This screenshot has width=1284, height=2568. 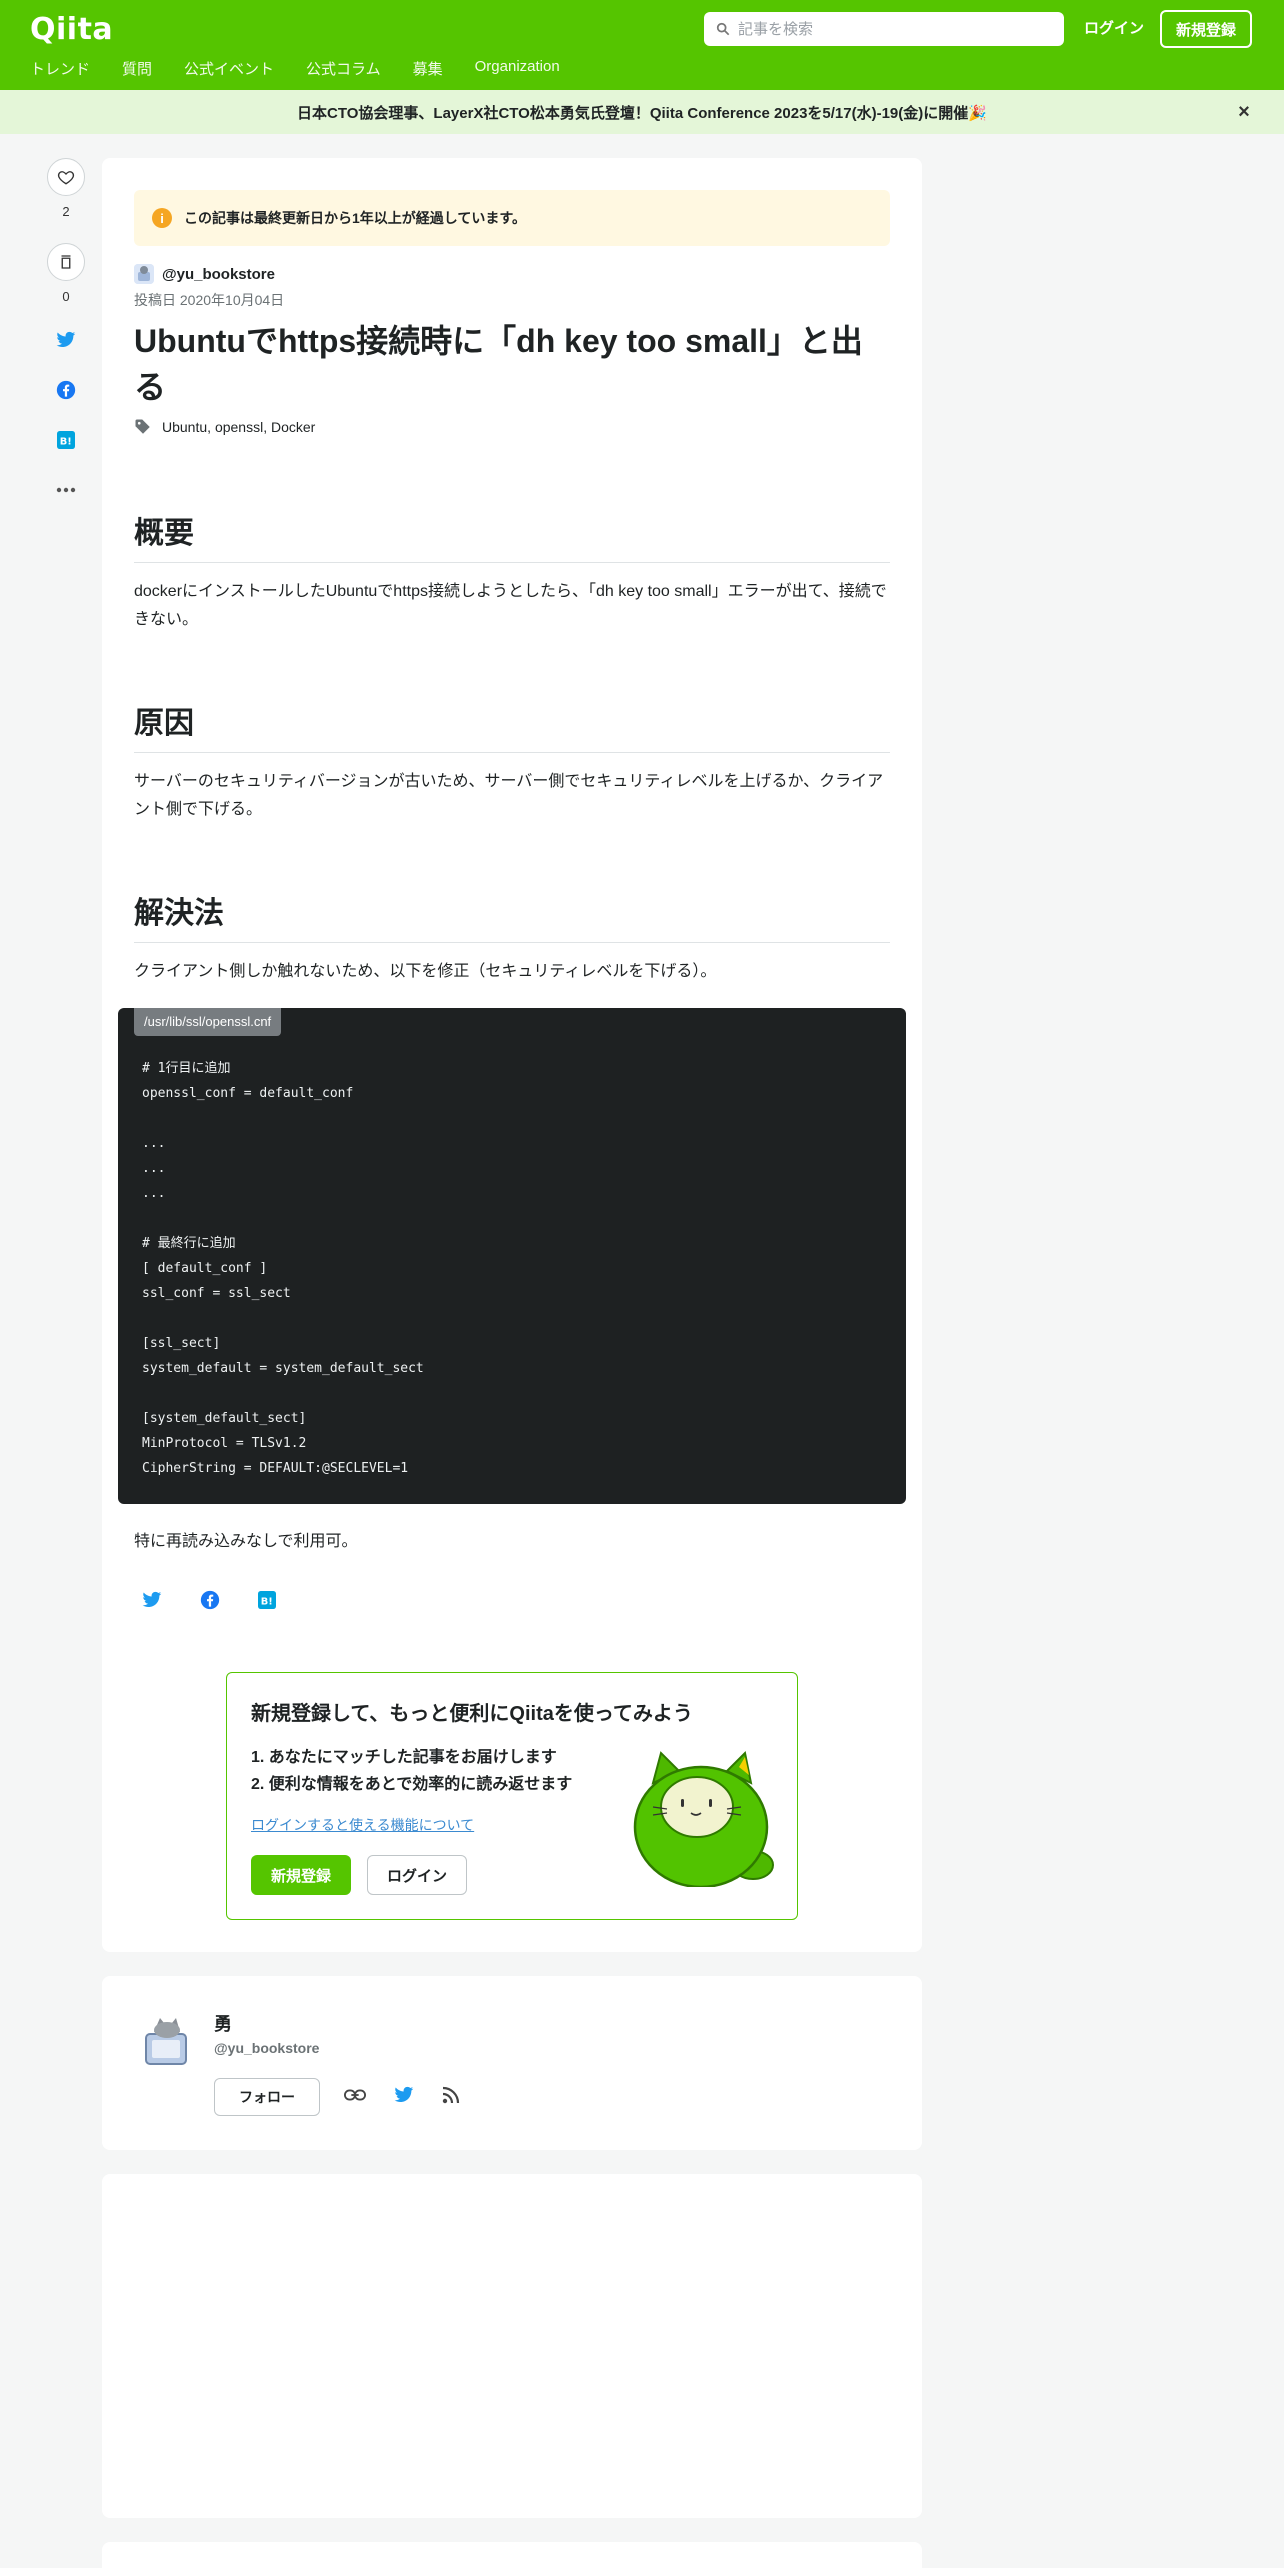 What do you see at coordinates (472, 1714) in the screenshot?
I see `promo-title: 新規登録して、もっと便利にQiitaを使ってみよう` at bounding box center [472, 1714].